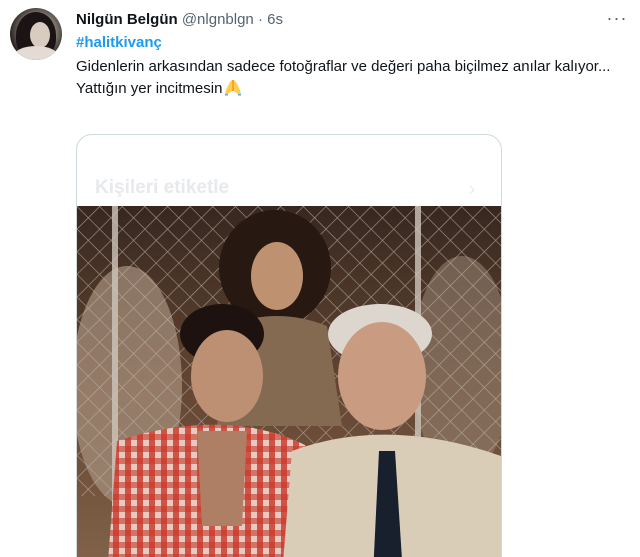 Image resolution: width=640 pixels, height=557 pixels. Describe the element at coordinates (162, 188) in the screenshot. I see `tag-people-label: Kişileri etiketle` at that location.